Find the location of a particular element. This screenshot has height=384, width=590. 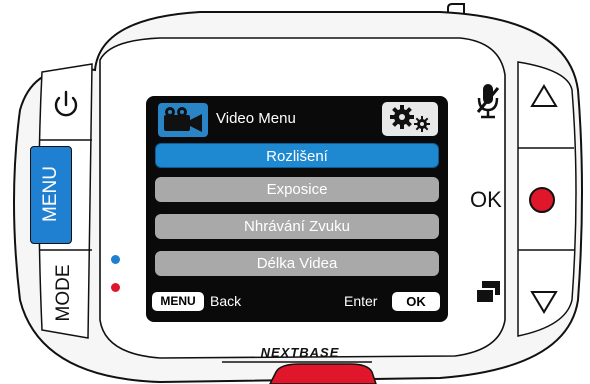

down-button is located at coordinates (544, 298).